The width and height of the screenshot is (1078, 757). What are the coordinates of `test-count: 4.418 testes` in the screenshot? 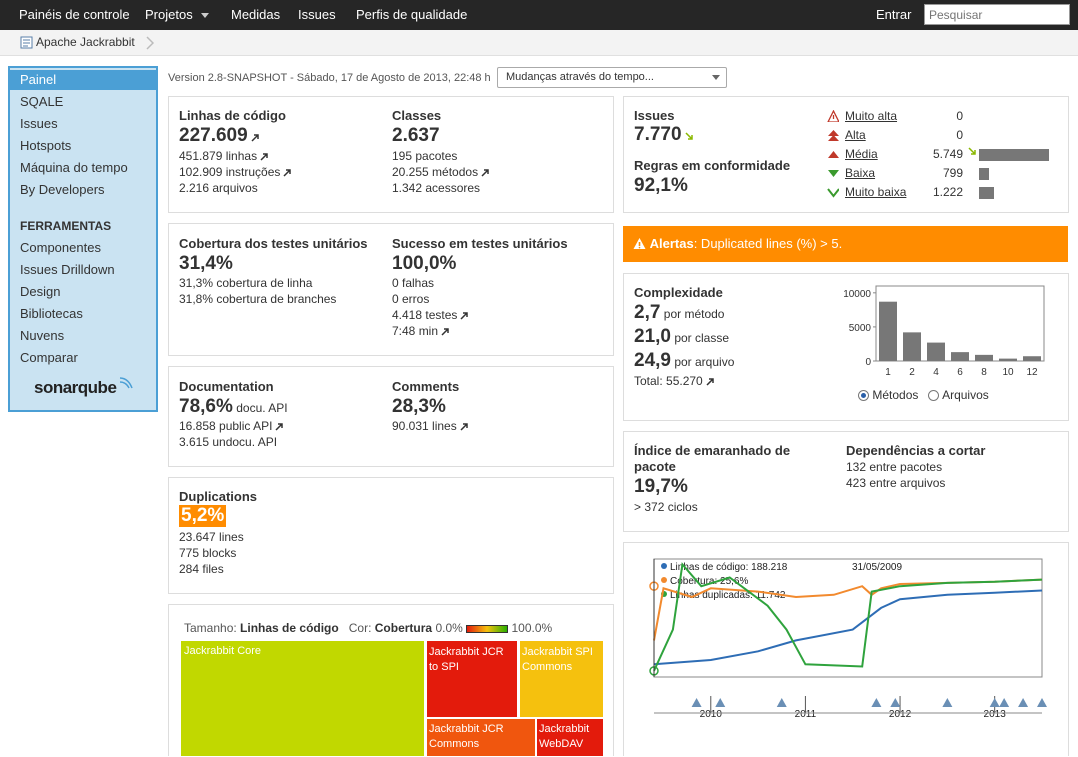 It's located at (430, 315).